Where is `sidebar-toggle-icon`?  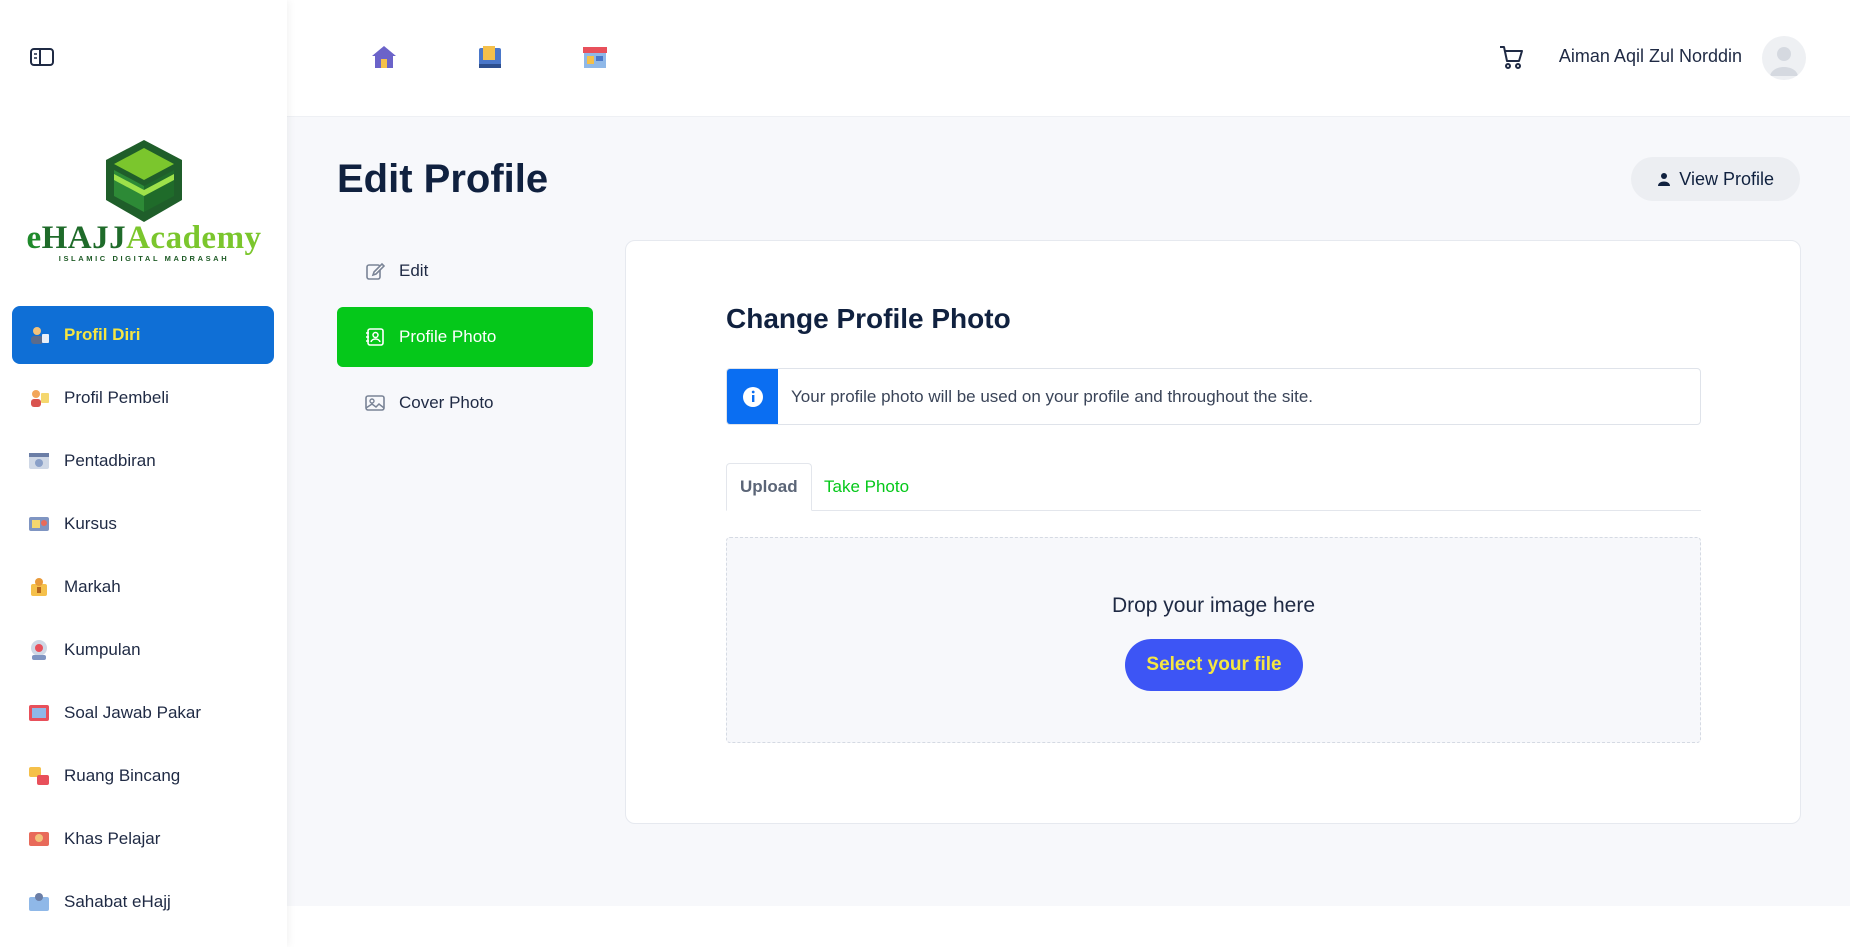
sidebar-toggle-icon is located at coordinates (42, 57).